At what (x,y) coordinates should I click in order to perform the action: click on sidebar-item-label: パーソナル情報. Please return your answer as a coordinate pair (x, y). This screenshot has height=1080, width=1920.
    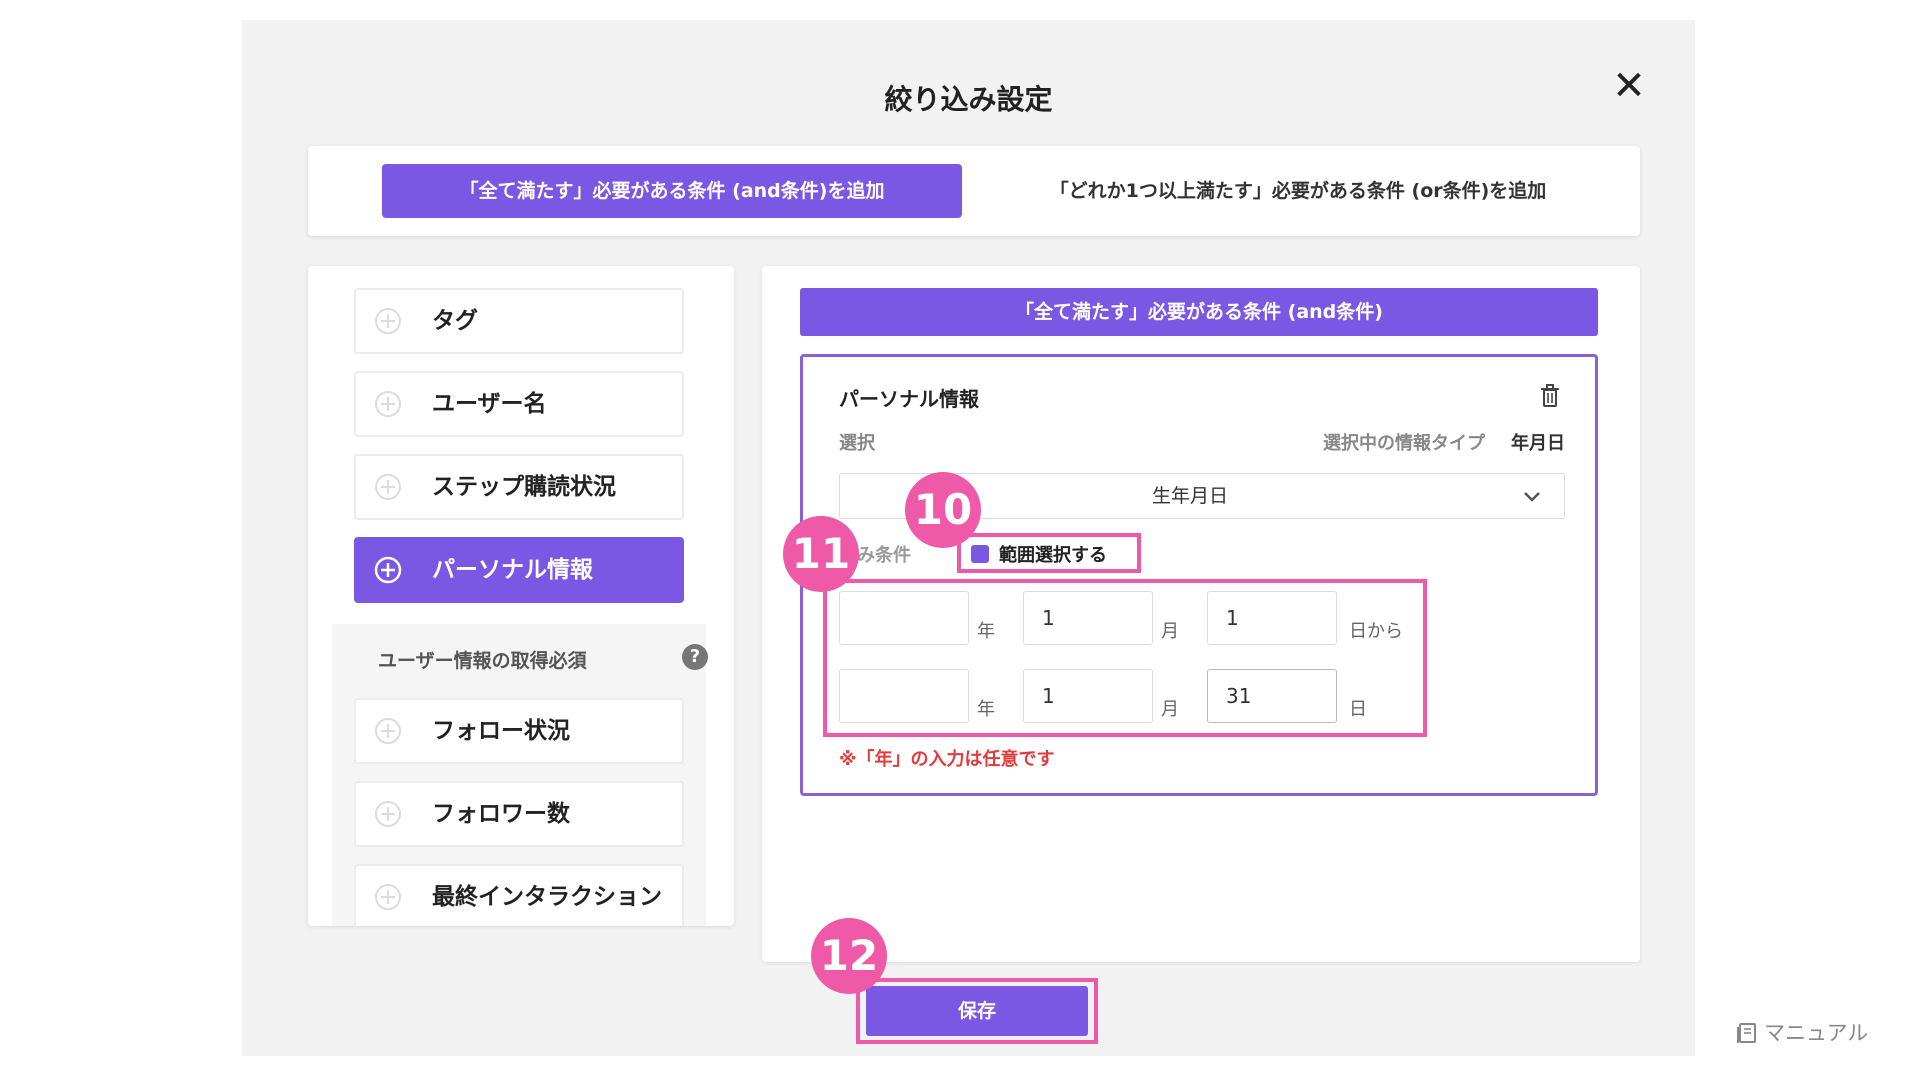
    Looking at the image, I should click on (512, 570).